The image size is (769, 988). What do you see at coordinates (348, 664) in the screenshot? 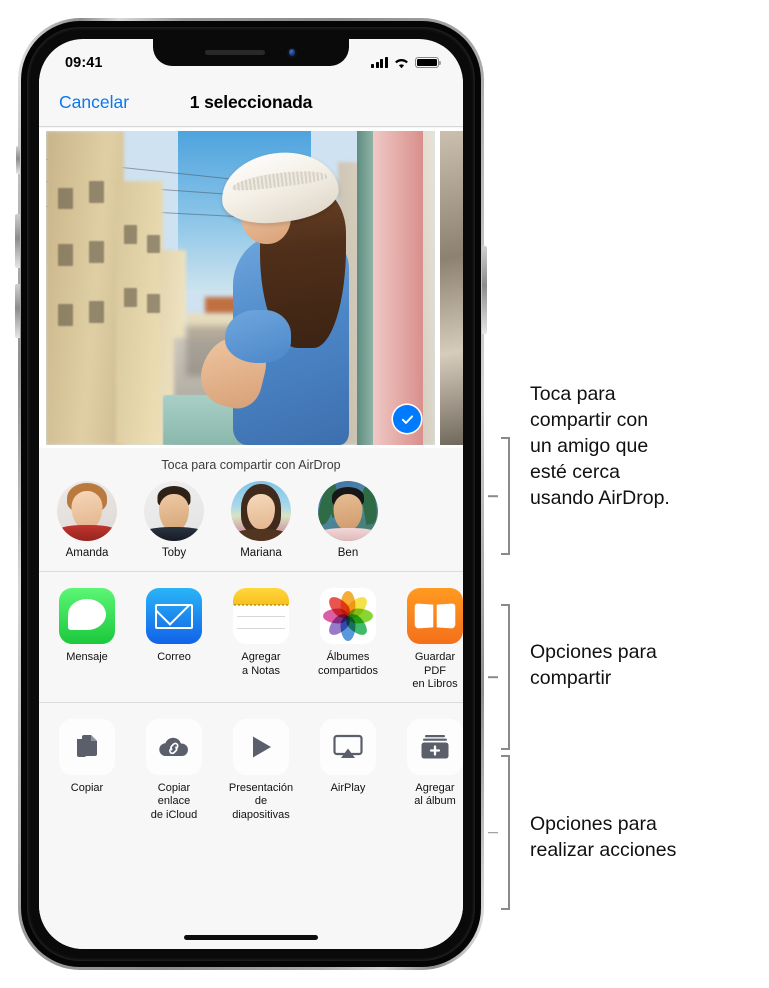
I see `share-option-label: Álbumes compartidos` at bounding box center [348, 664].